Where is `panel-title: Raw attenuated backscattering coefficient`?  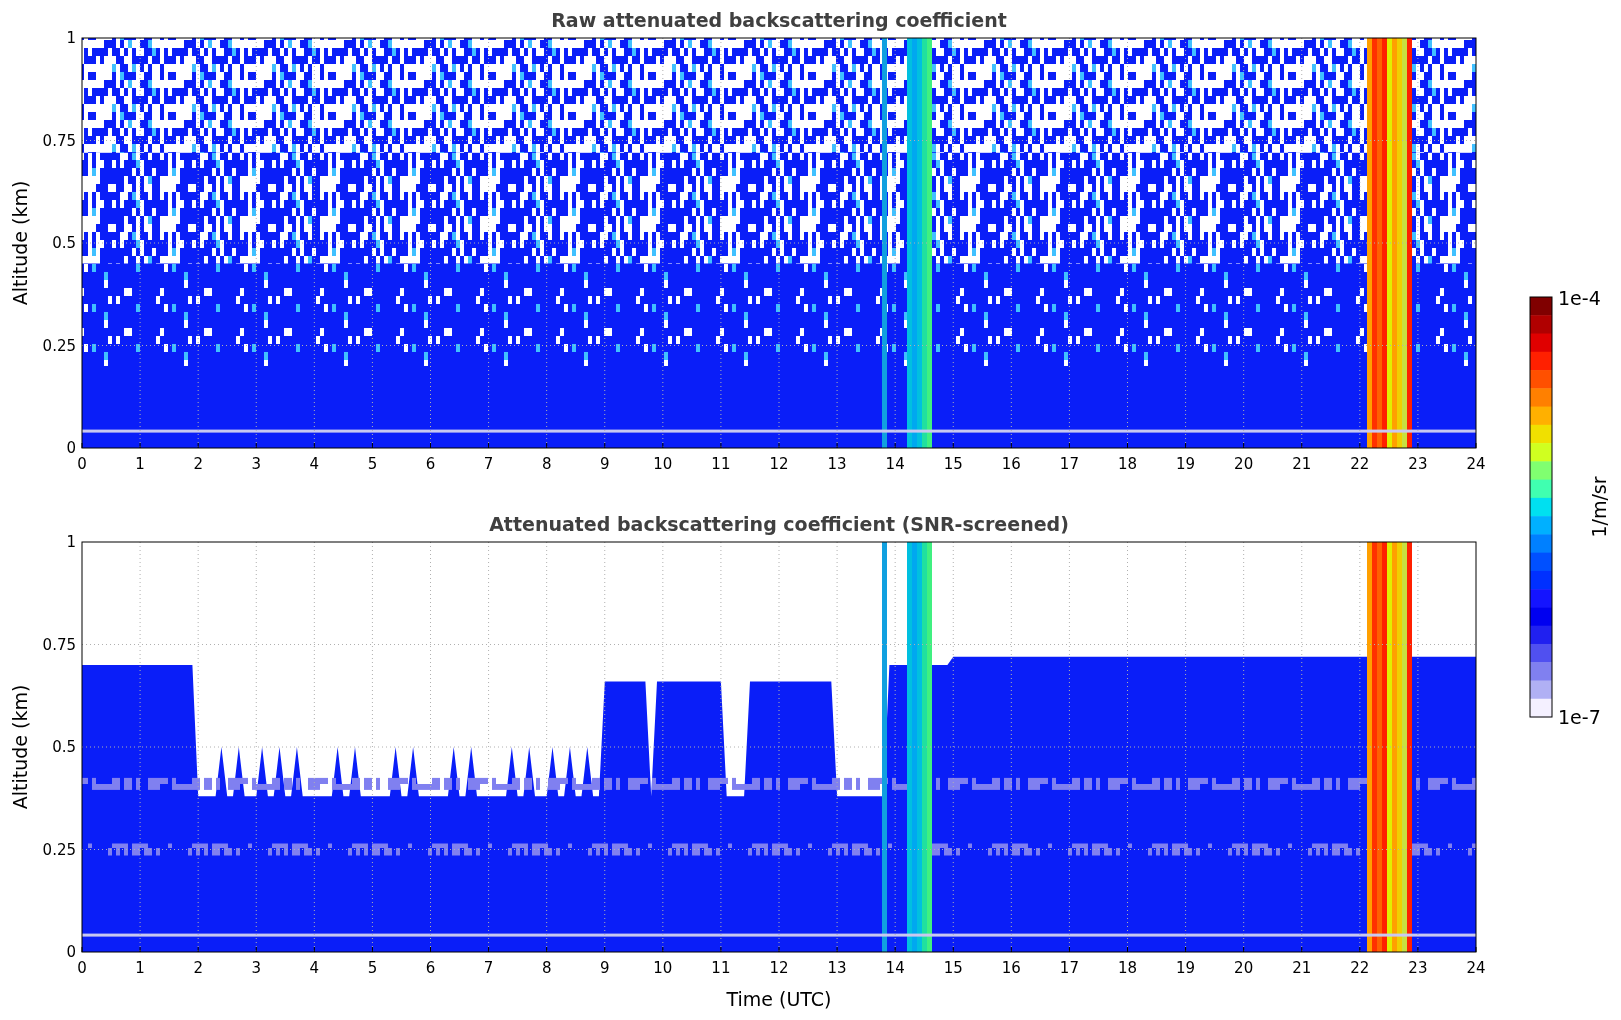
panel-title: Raw attenuated backscattering coefficient is located at coordinates (779, 20).